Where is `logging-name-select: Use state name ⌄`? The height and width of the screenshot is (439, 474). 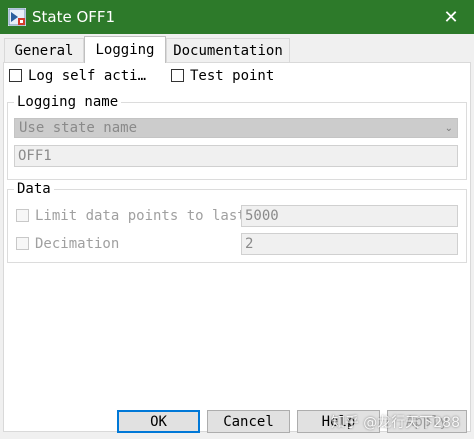 logging-name-select: Use state name ⌄ is located at coordinates (236, 128).